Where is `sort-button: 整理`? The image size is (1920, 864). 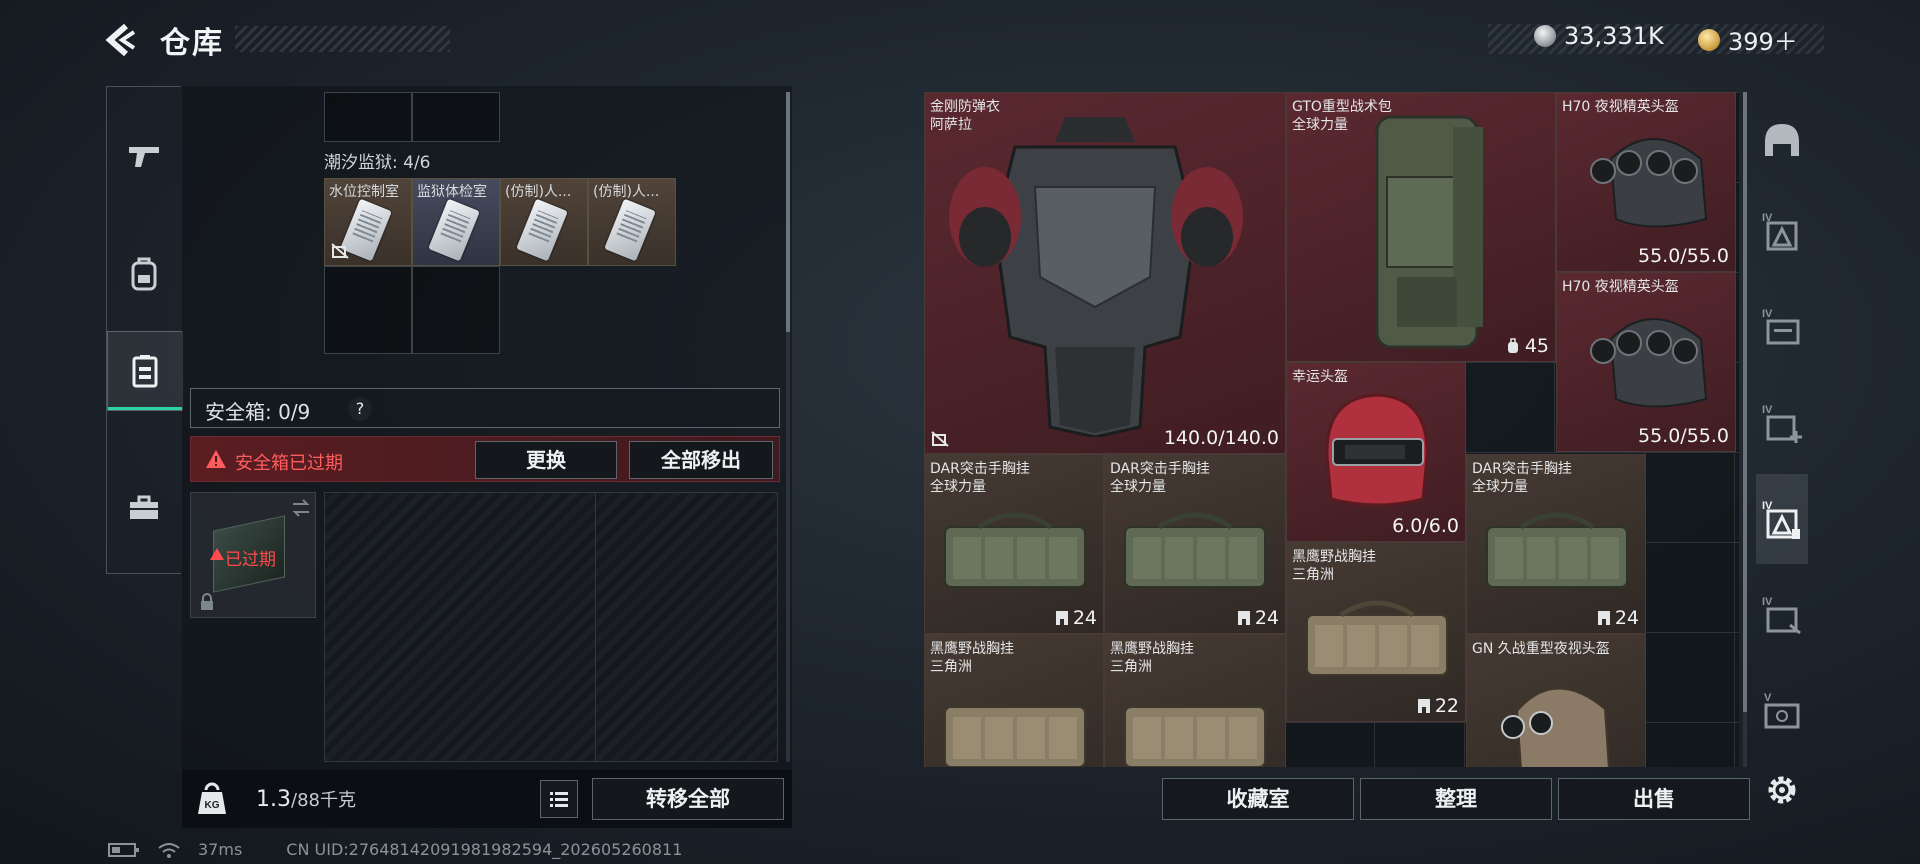
sort-button: 整理 is located at coordinates (1456, 799).